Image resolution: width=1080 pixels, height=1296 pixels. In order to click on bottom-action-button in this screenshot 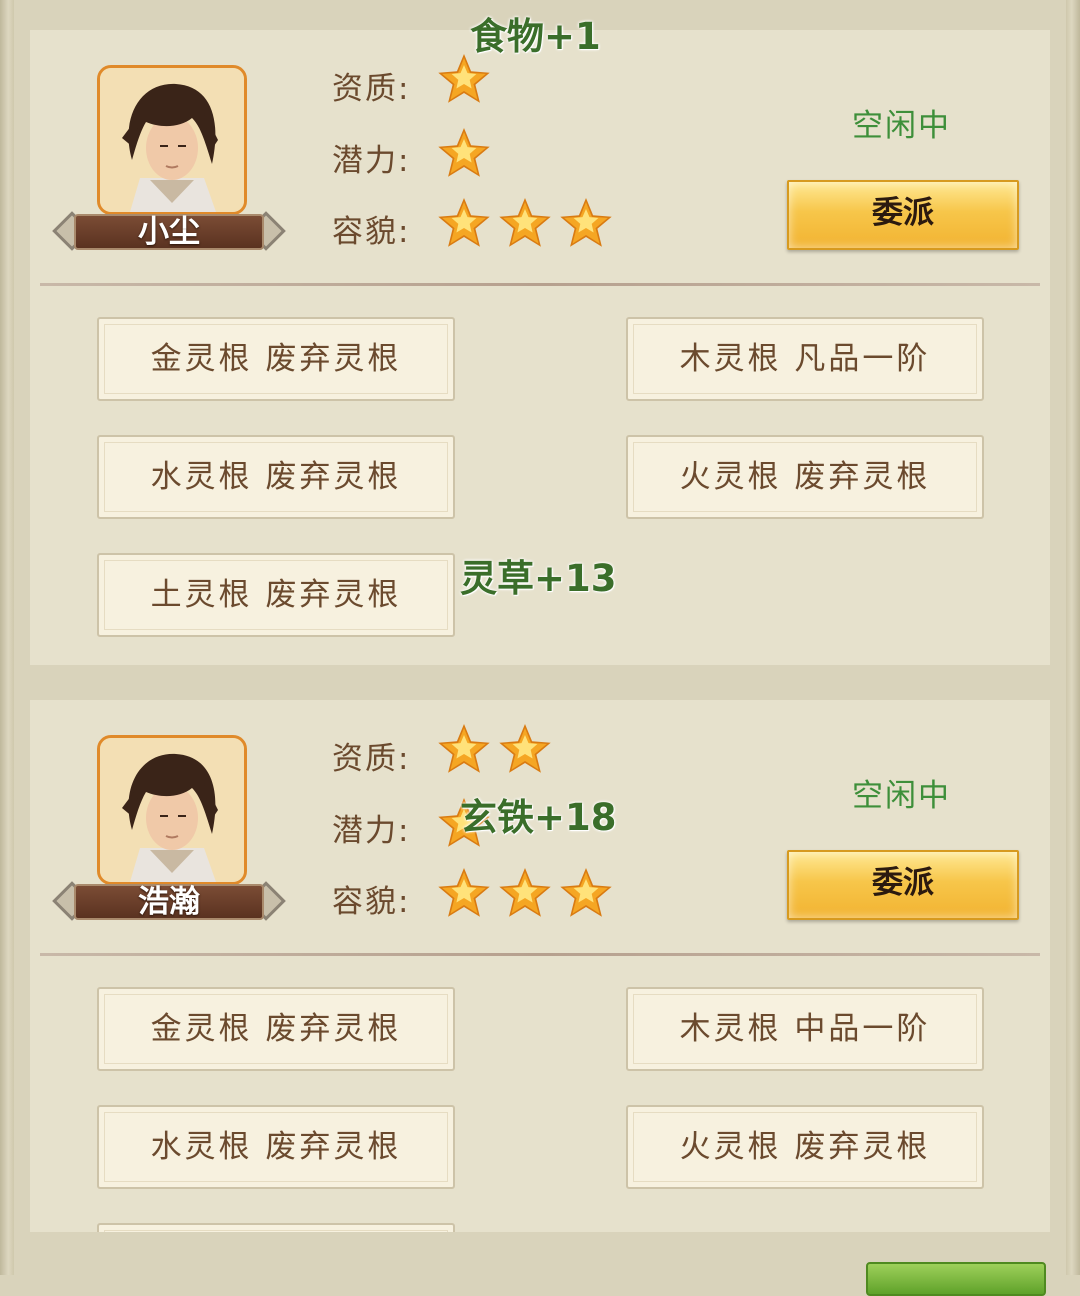, I will do `click(956, 1279)`.